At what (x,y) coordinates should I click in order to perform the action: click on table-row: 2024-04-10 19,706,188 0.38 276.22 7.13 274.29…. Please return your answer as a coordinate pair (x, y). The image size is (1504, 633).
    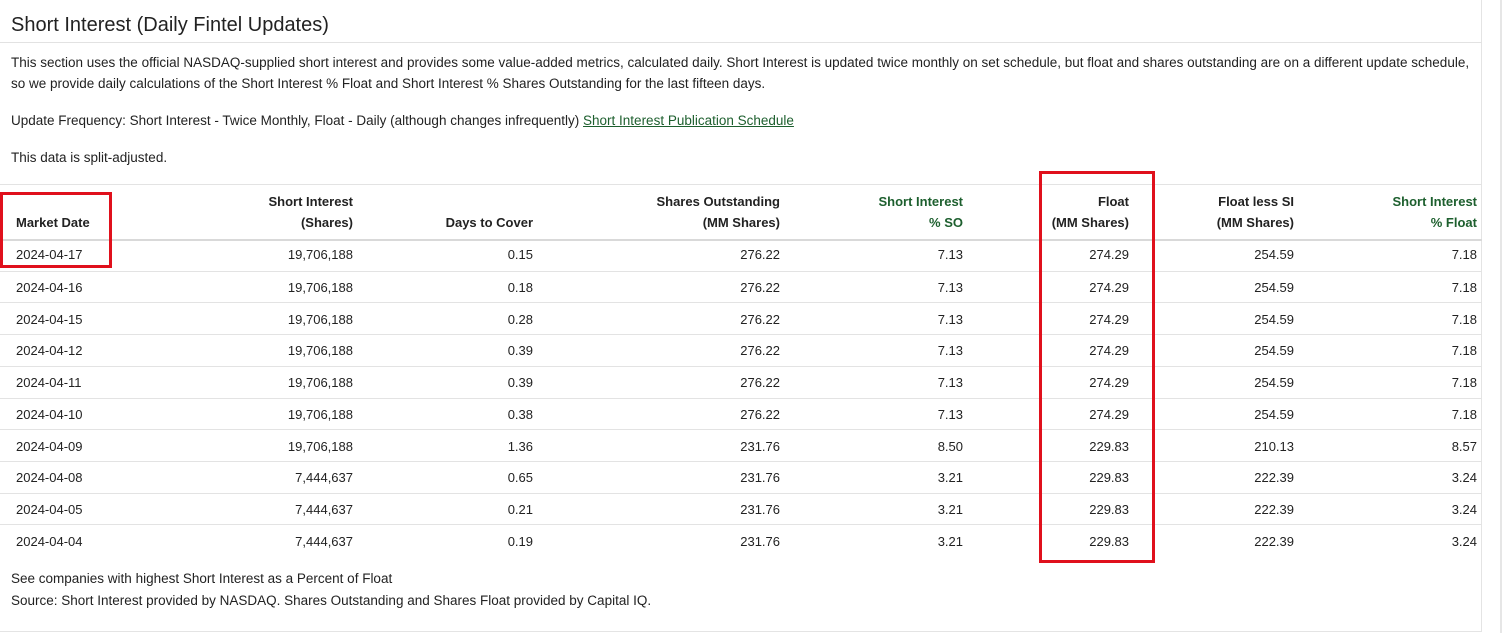
    Looking at the image, I should click on (741, 414).